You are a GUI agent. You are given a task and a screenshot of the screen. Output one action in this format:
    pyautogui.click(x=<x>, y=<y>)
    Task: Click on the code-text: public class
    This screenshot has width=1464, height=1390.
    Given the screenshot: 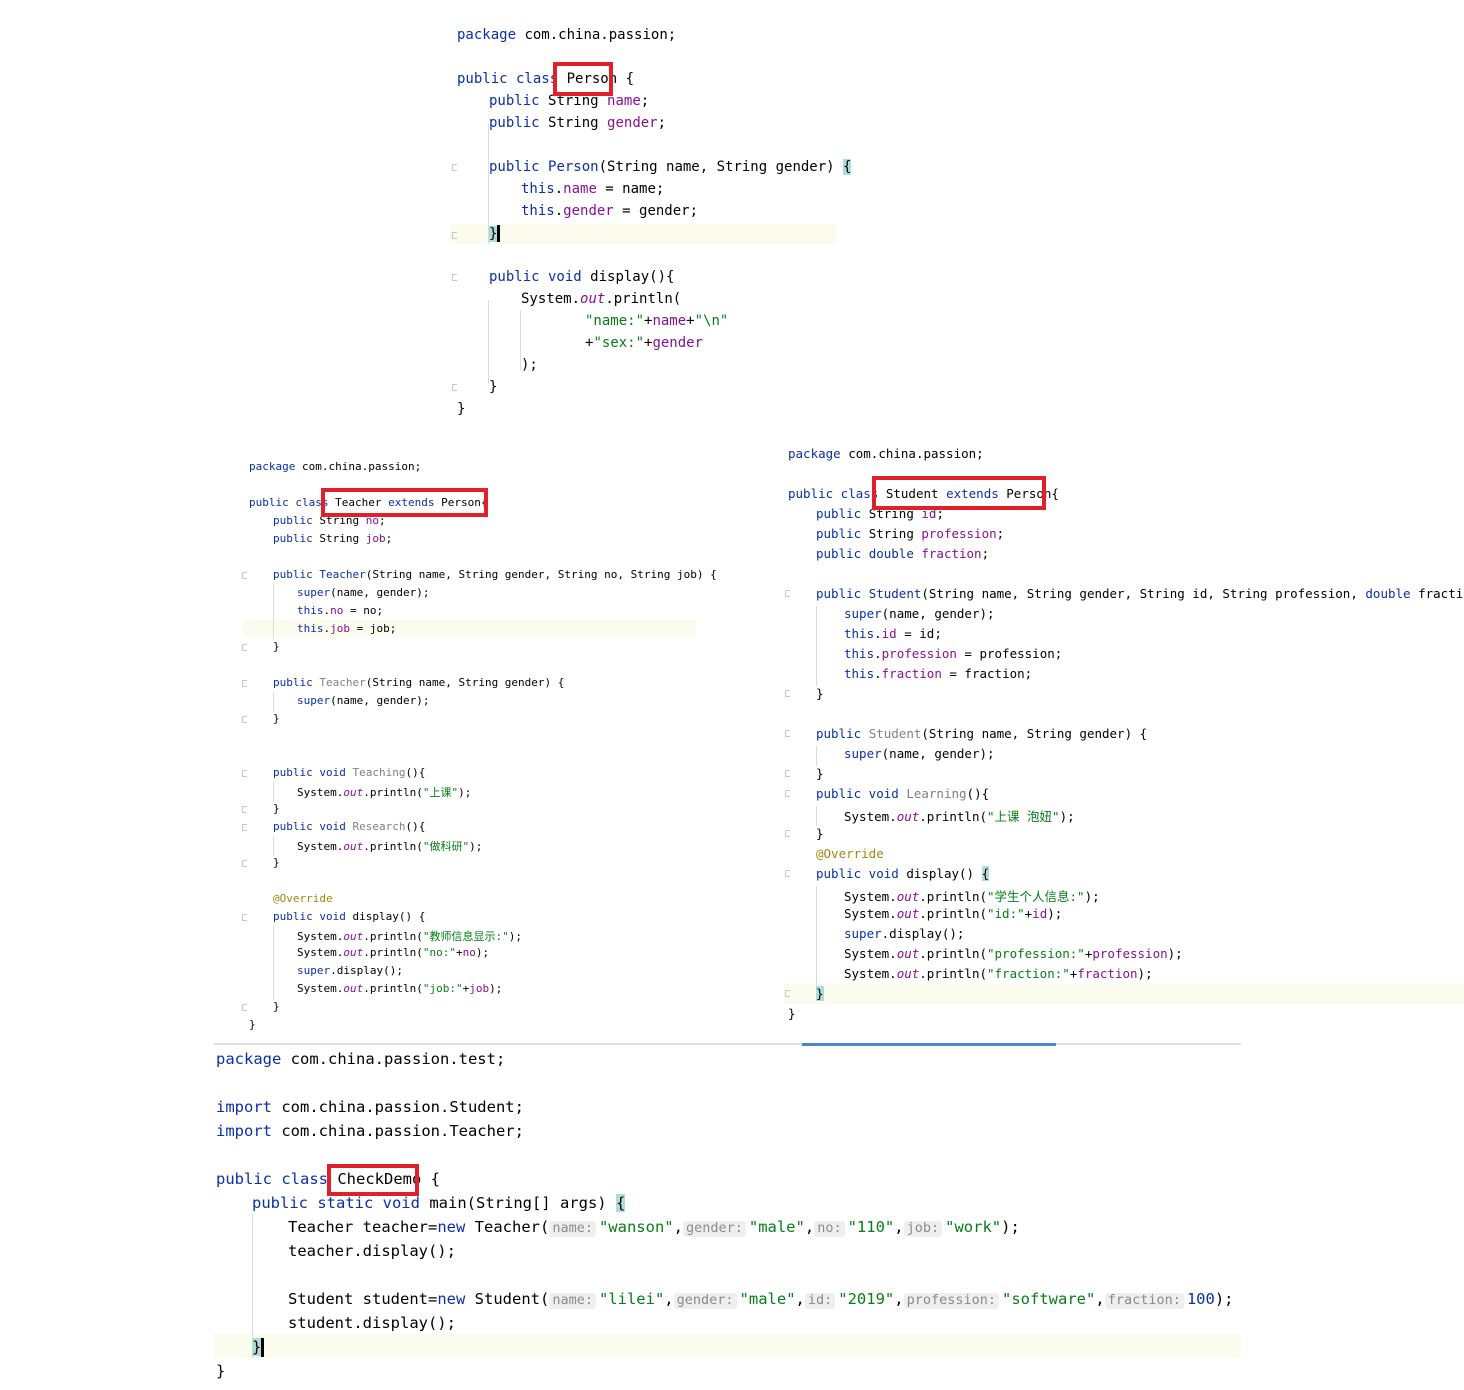 What is the action you would take?
    pyautogui.click(x=272, y=1179)
    